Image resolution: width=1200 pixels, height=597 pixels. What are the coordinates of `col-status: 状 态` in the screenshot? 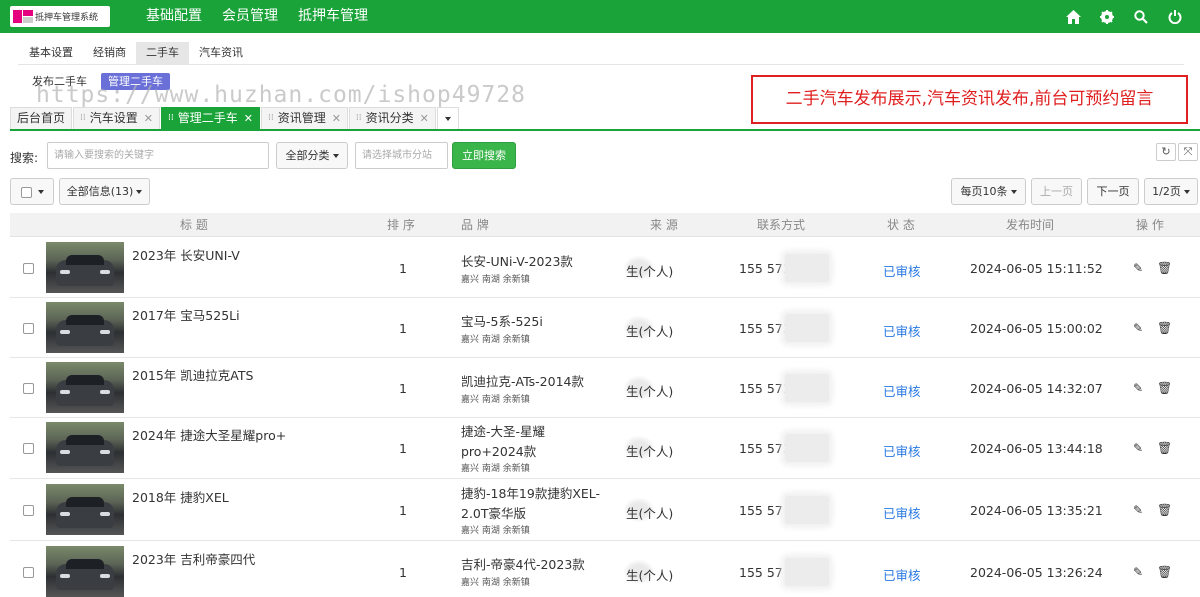 It's located at (901, 225).